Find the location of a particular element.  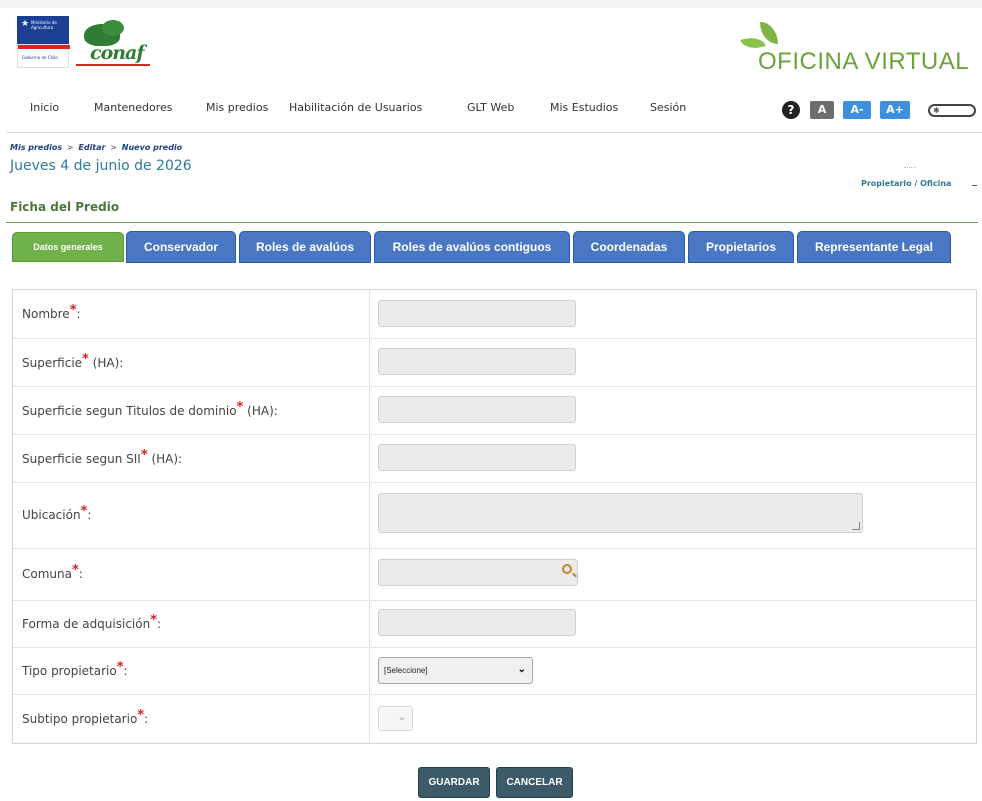

form-row-superficie: Superficie* (HA): is located at coordinates (494, 363).